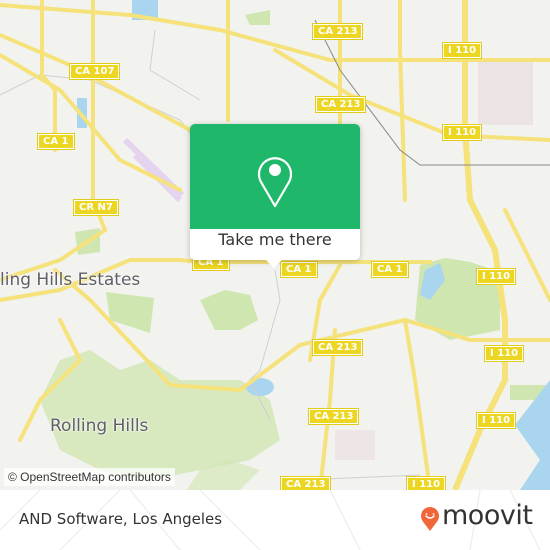  What do you see at coordinates (487, 515) in the screenshot?
I see `brand-name: moovit` at bounding box center [487, 515].